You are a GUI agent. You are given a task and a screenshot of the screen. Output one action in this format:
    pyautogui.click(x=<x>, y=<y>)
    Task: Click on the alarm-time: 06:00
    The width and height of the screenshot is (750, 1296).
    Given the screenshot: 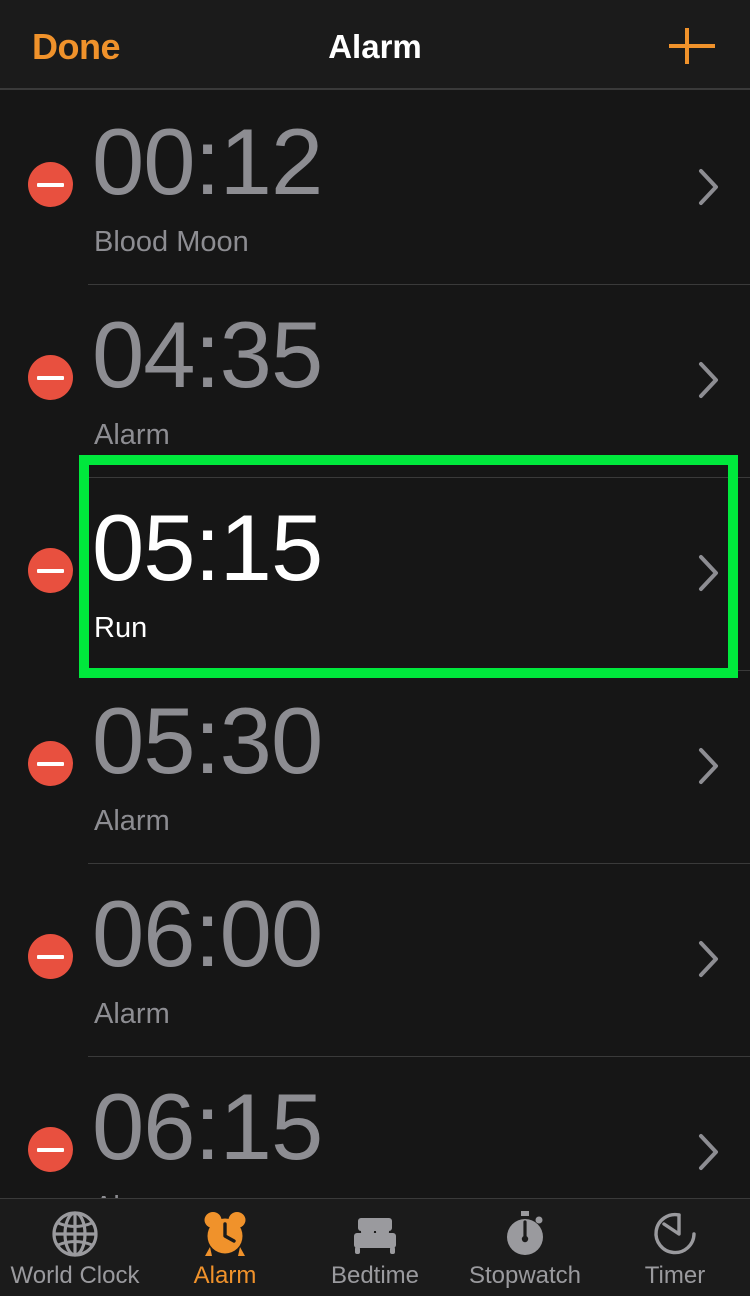 What is the action you would take?
    pyautogui.click(x=207, y=933)
    